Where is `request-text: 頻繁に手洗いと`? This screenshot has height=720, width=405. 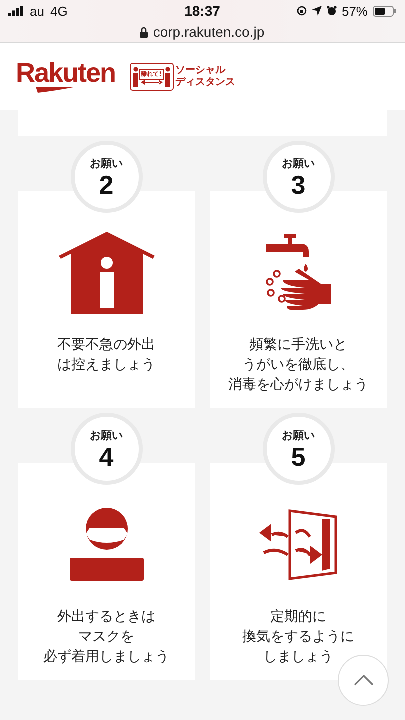
request-text: 頻繁に手洗いと is located at coordinates (298, 345).